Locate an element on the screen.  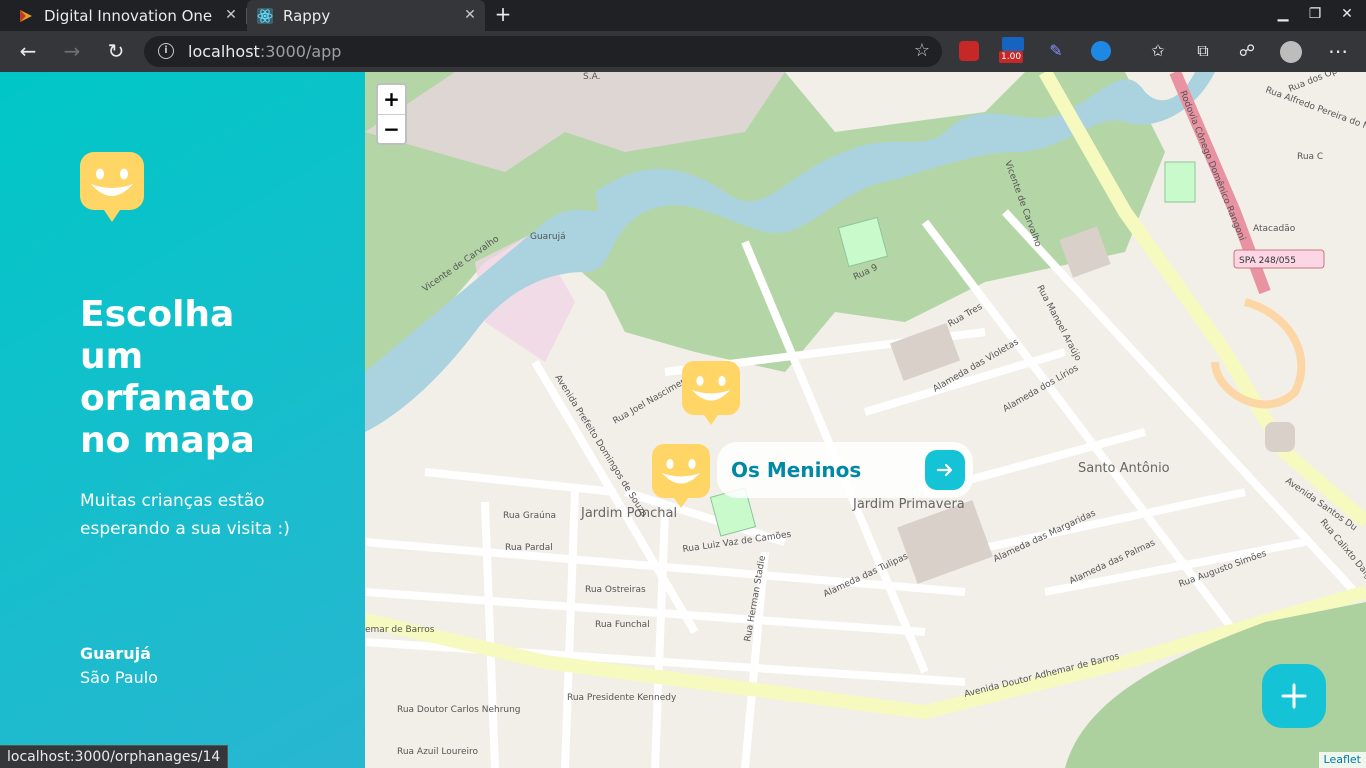
tab-digital-innovation-one: Digital Innovation One ✕ is located at coordinates (123, 15).